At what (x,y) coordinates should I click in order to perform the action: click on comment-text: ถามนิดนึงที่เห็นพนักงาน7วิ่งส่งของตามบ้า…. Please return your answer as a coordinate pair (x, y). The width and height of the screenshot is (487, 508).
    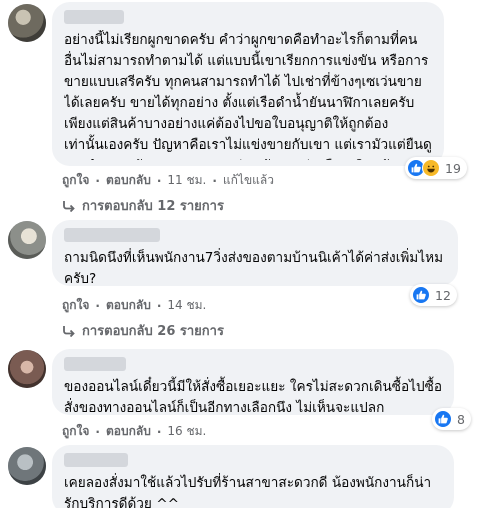
    Looking at the image, I should click on (254, 268).